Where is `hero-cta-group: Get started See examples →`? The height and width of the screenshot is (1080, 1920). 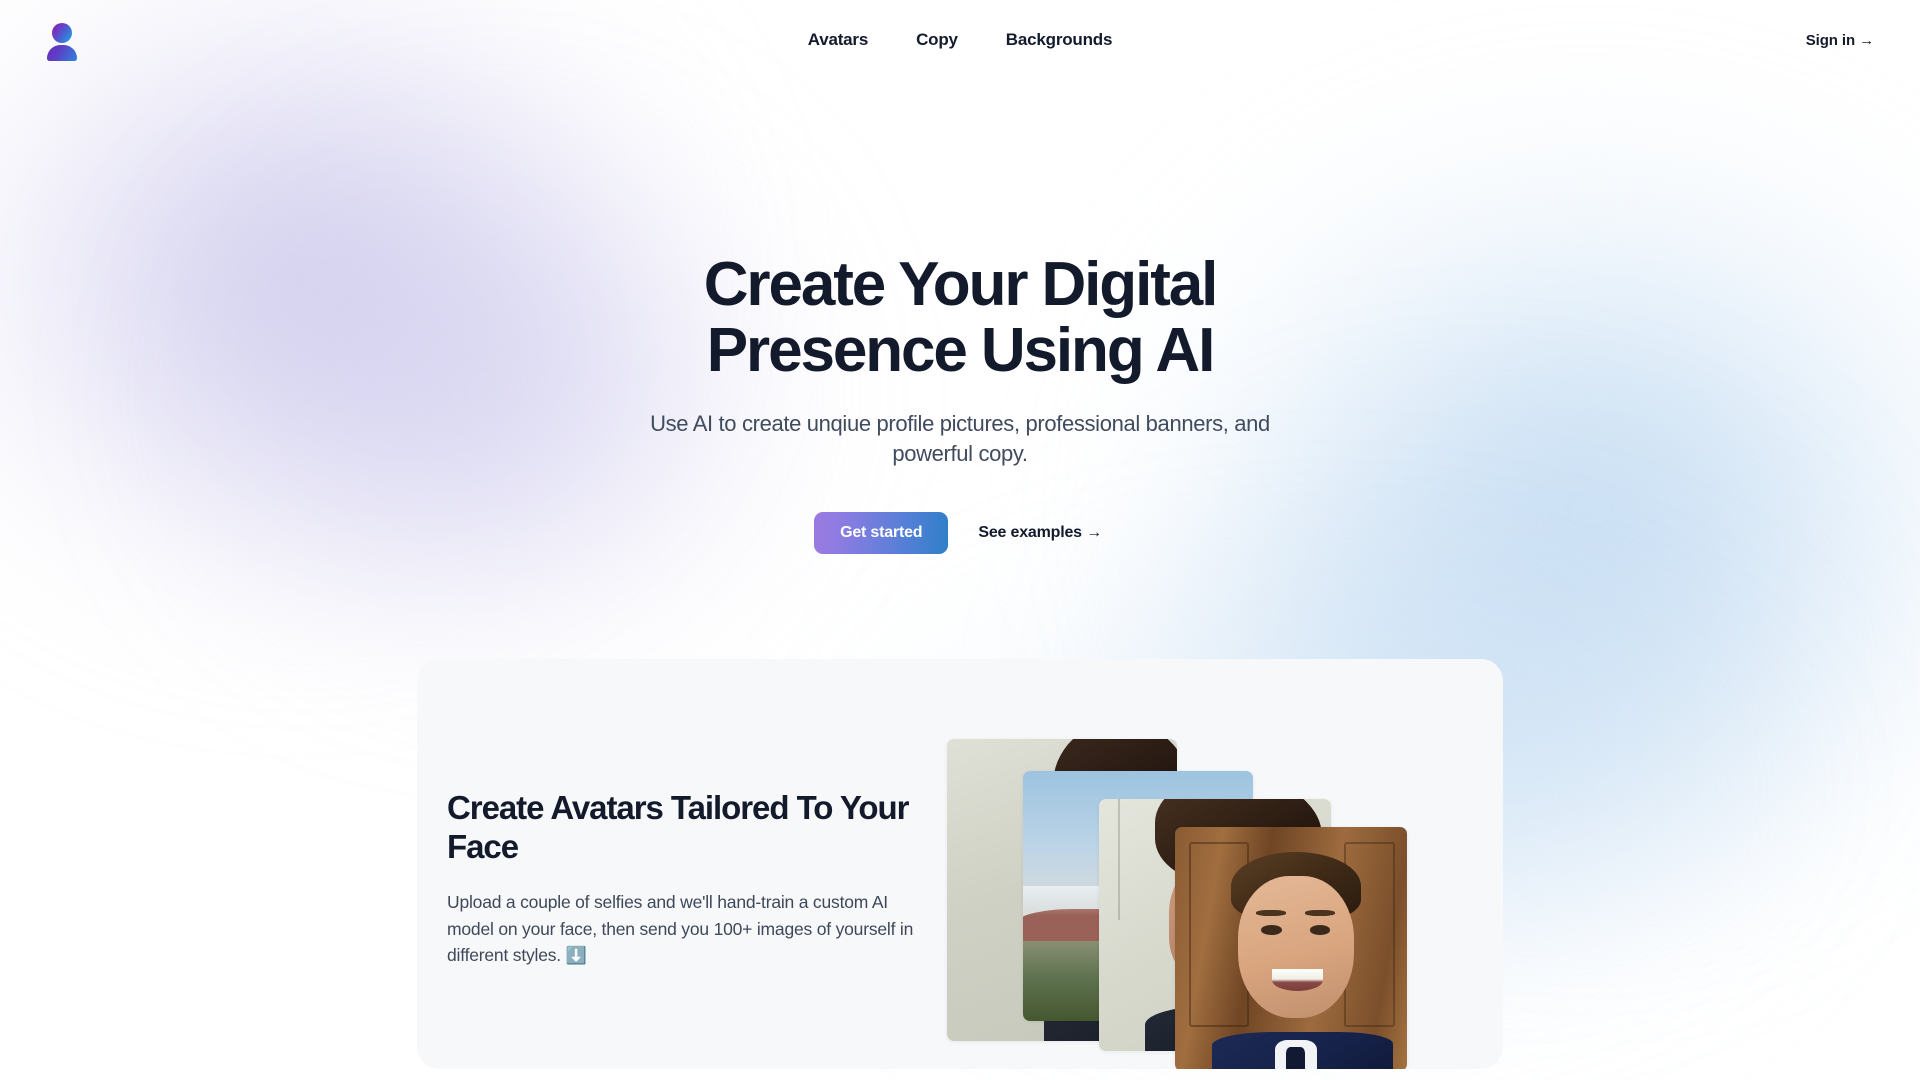
hero-cta-group: Get started See examples → is located at coordinates (960, 533).